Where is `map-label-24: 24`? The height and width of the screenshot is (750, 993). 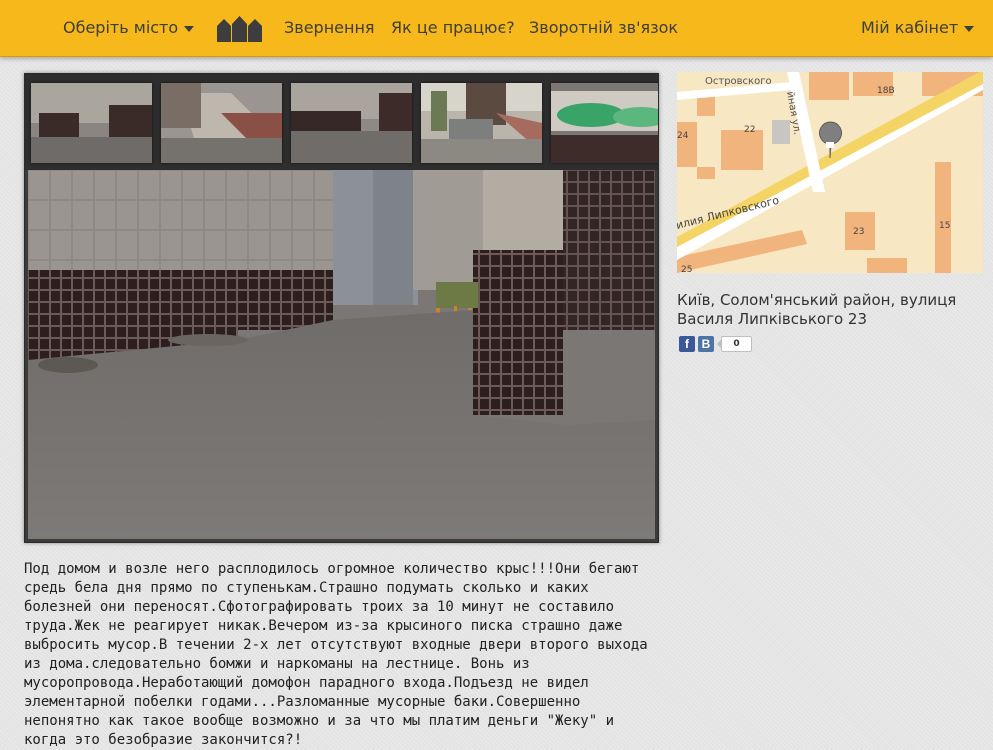 map-label-24: 24 is located at coordinates (683, 136).